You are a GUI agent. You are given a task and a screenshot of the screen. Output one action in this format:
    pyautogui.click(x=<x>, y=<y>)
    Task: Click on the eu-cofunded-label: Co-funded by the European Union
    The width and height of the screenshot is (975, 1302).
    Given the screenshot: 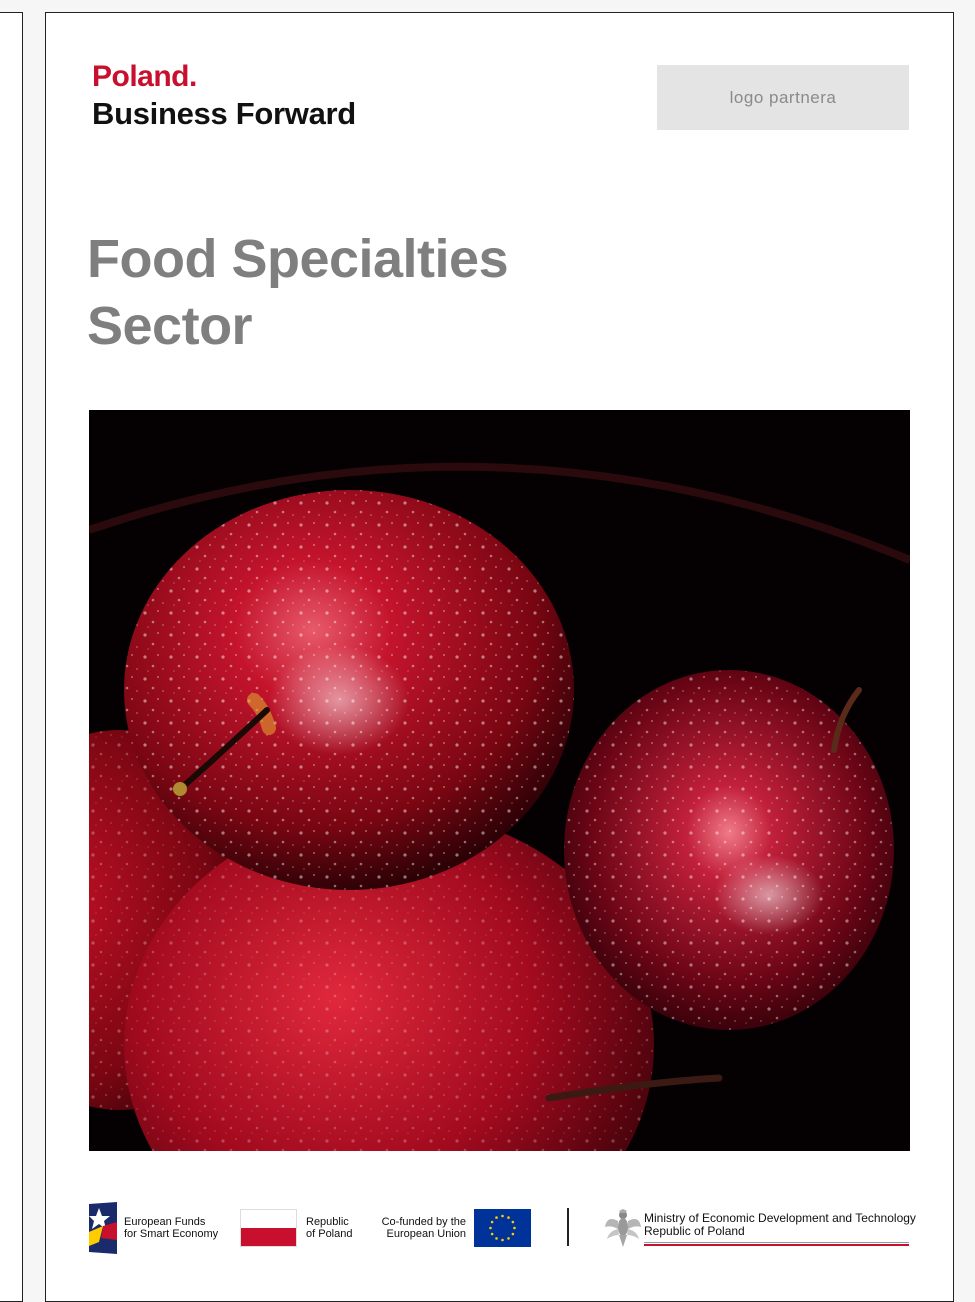 What is the action you would take?
    pyautogui.click(x=412, y=1228)
    